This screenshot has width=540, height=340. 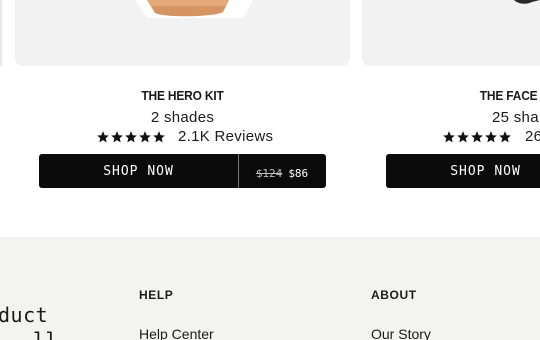 What do you see at coordinates (182, 117) in the screenshot?
I see `product-shades: 2 shades` at bounding box center [182, 117].